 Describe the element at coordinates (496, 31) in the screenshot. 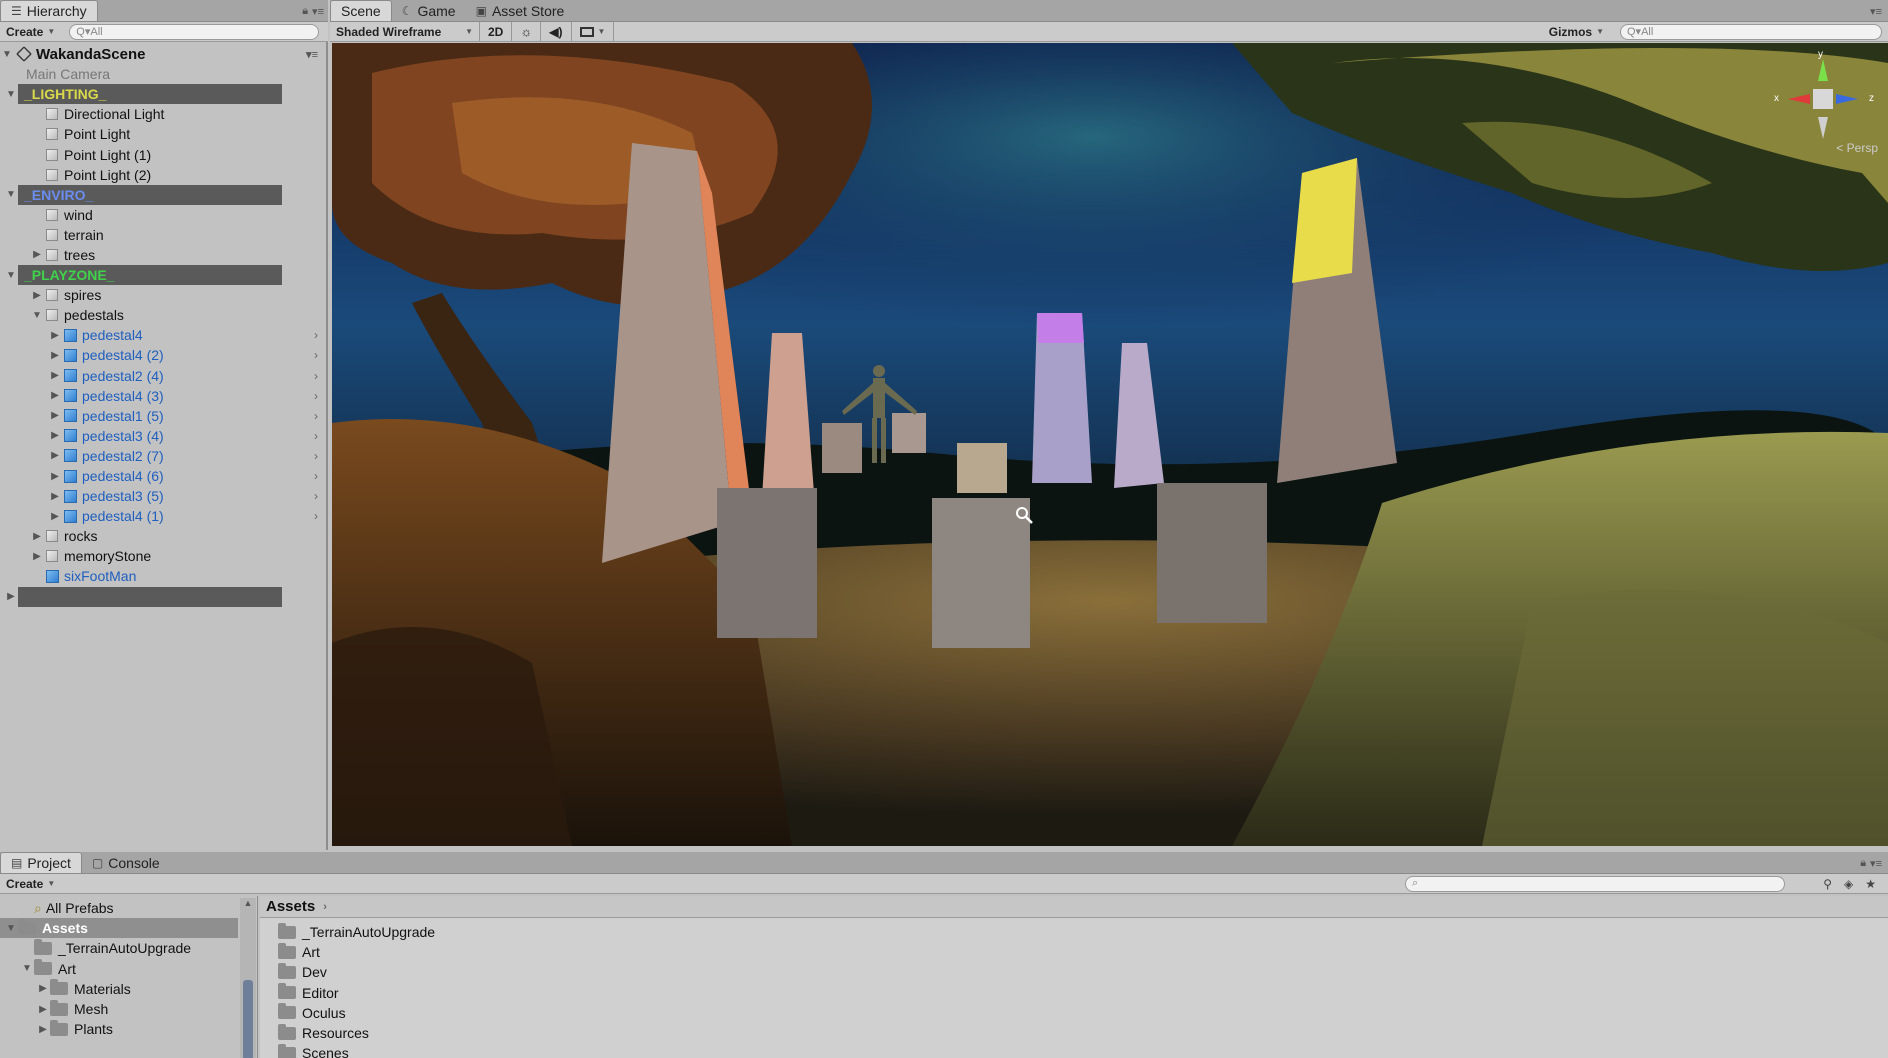

I see `2d-toggle-button: 2D` at that location.